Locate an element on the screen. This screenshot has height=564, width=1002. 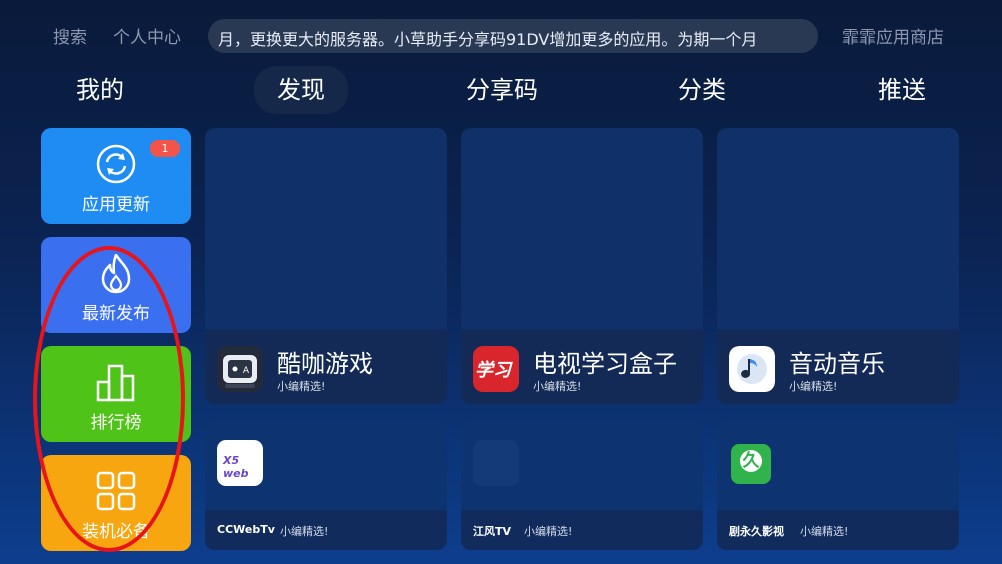
app-card-jiangfeng-tv: 江风TV 小编精选! is located at coordinates (582, 485).